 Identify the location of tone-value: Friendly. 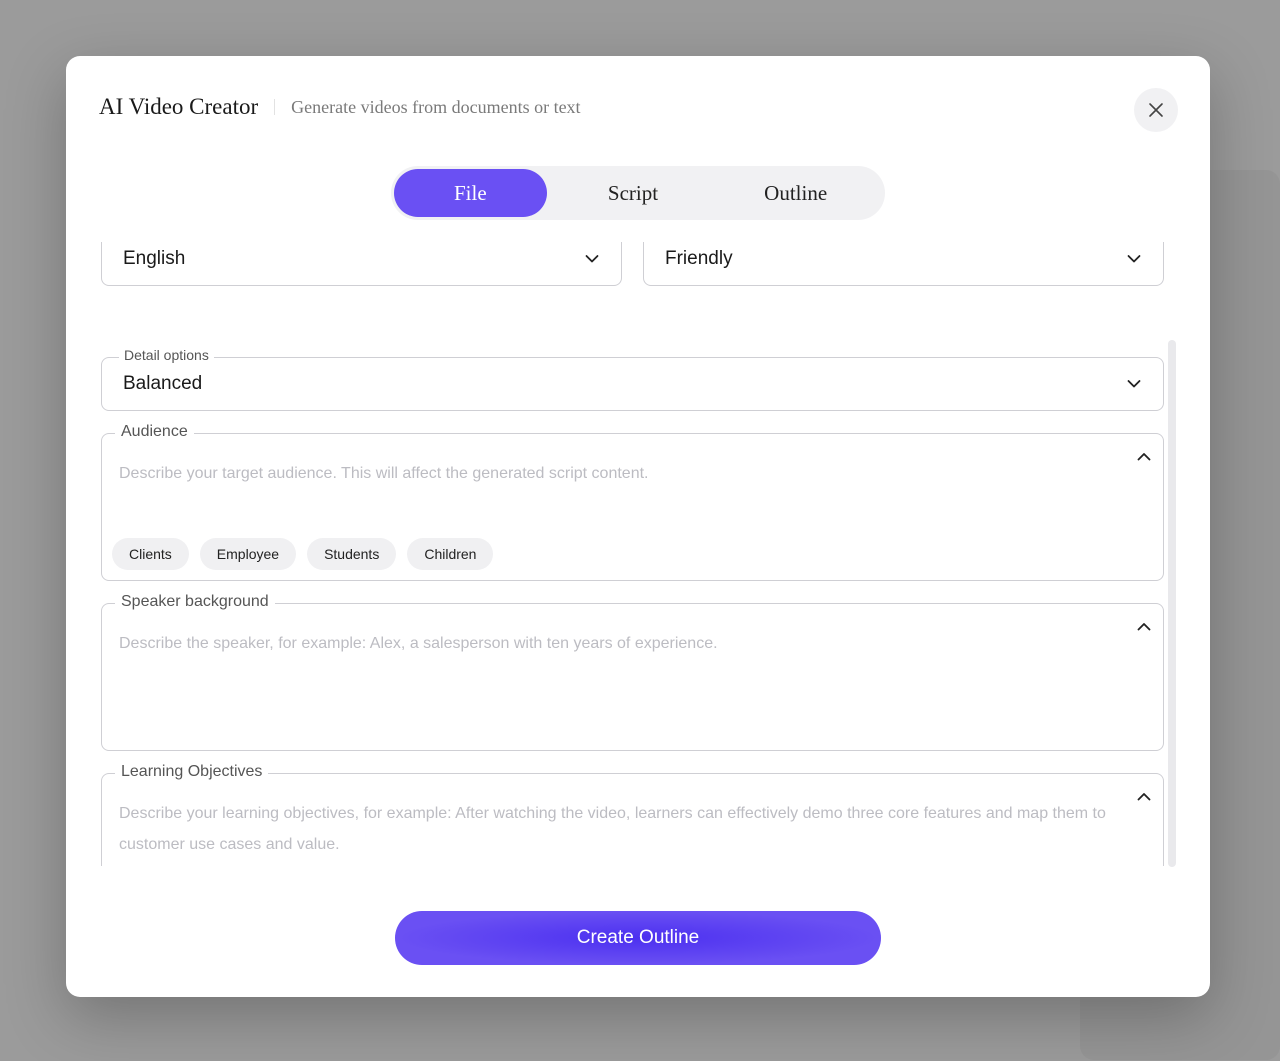
(699, 258).